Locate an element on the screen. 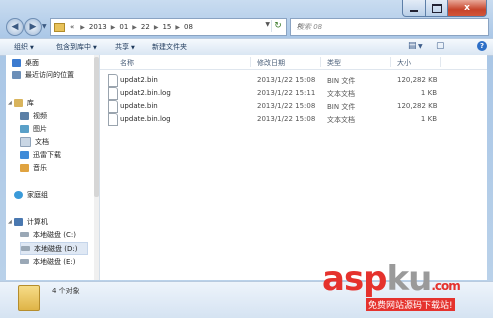 The width and height of the screenshot is (493, 318). minimize-icon is located at coordinates (414, 10).